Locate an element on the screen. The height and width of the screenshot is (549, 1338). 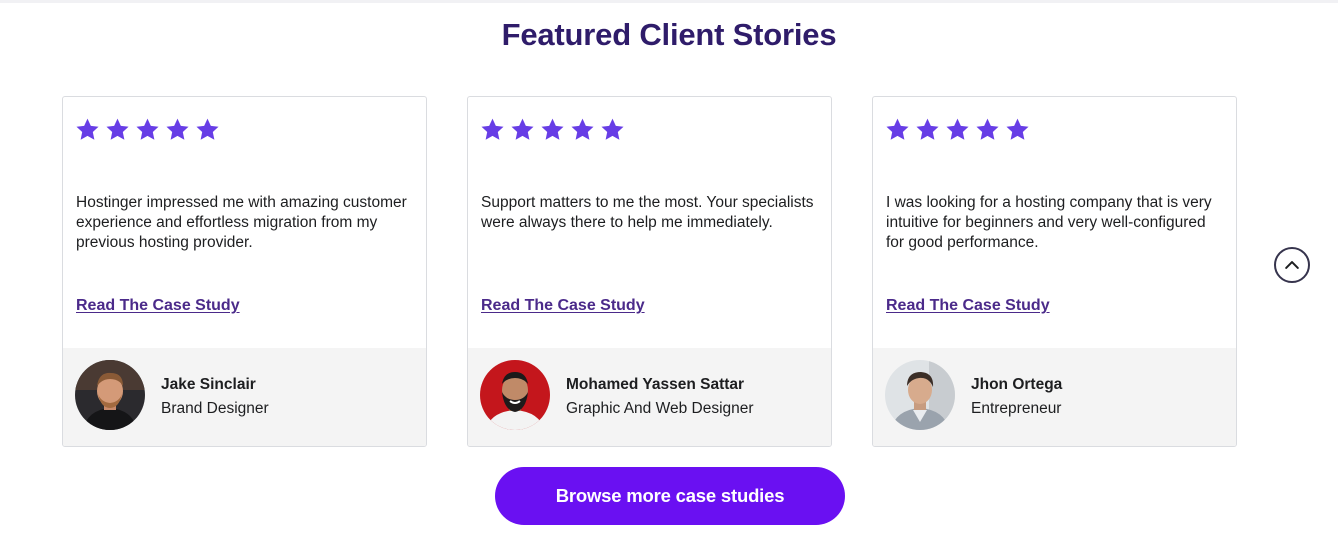
author-name: Mohamed Yassen Sattar is located at coordinates (655, 384).